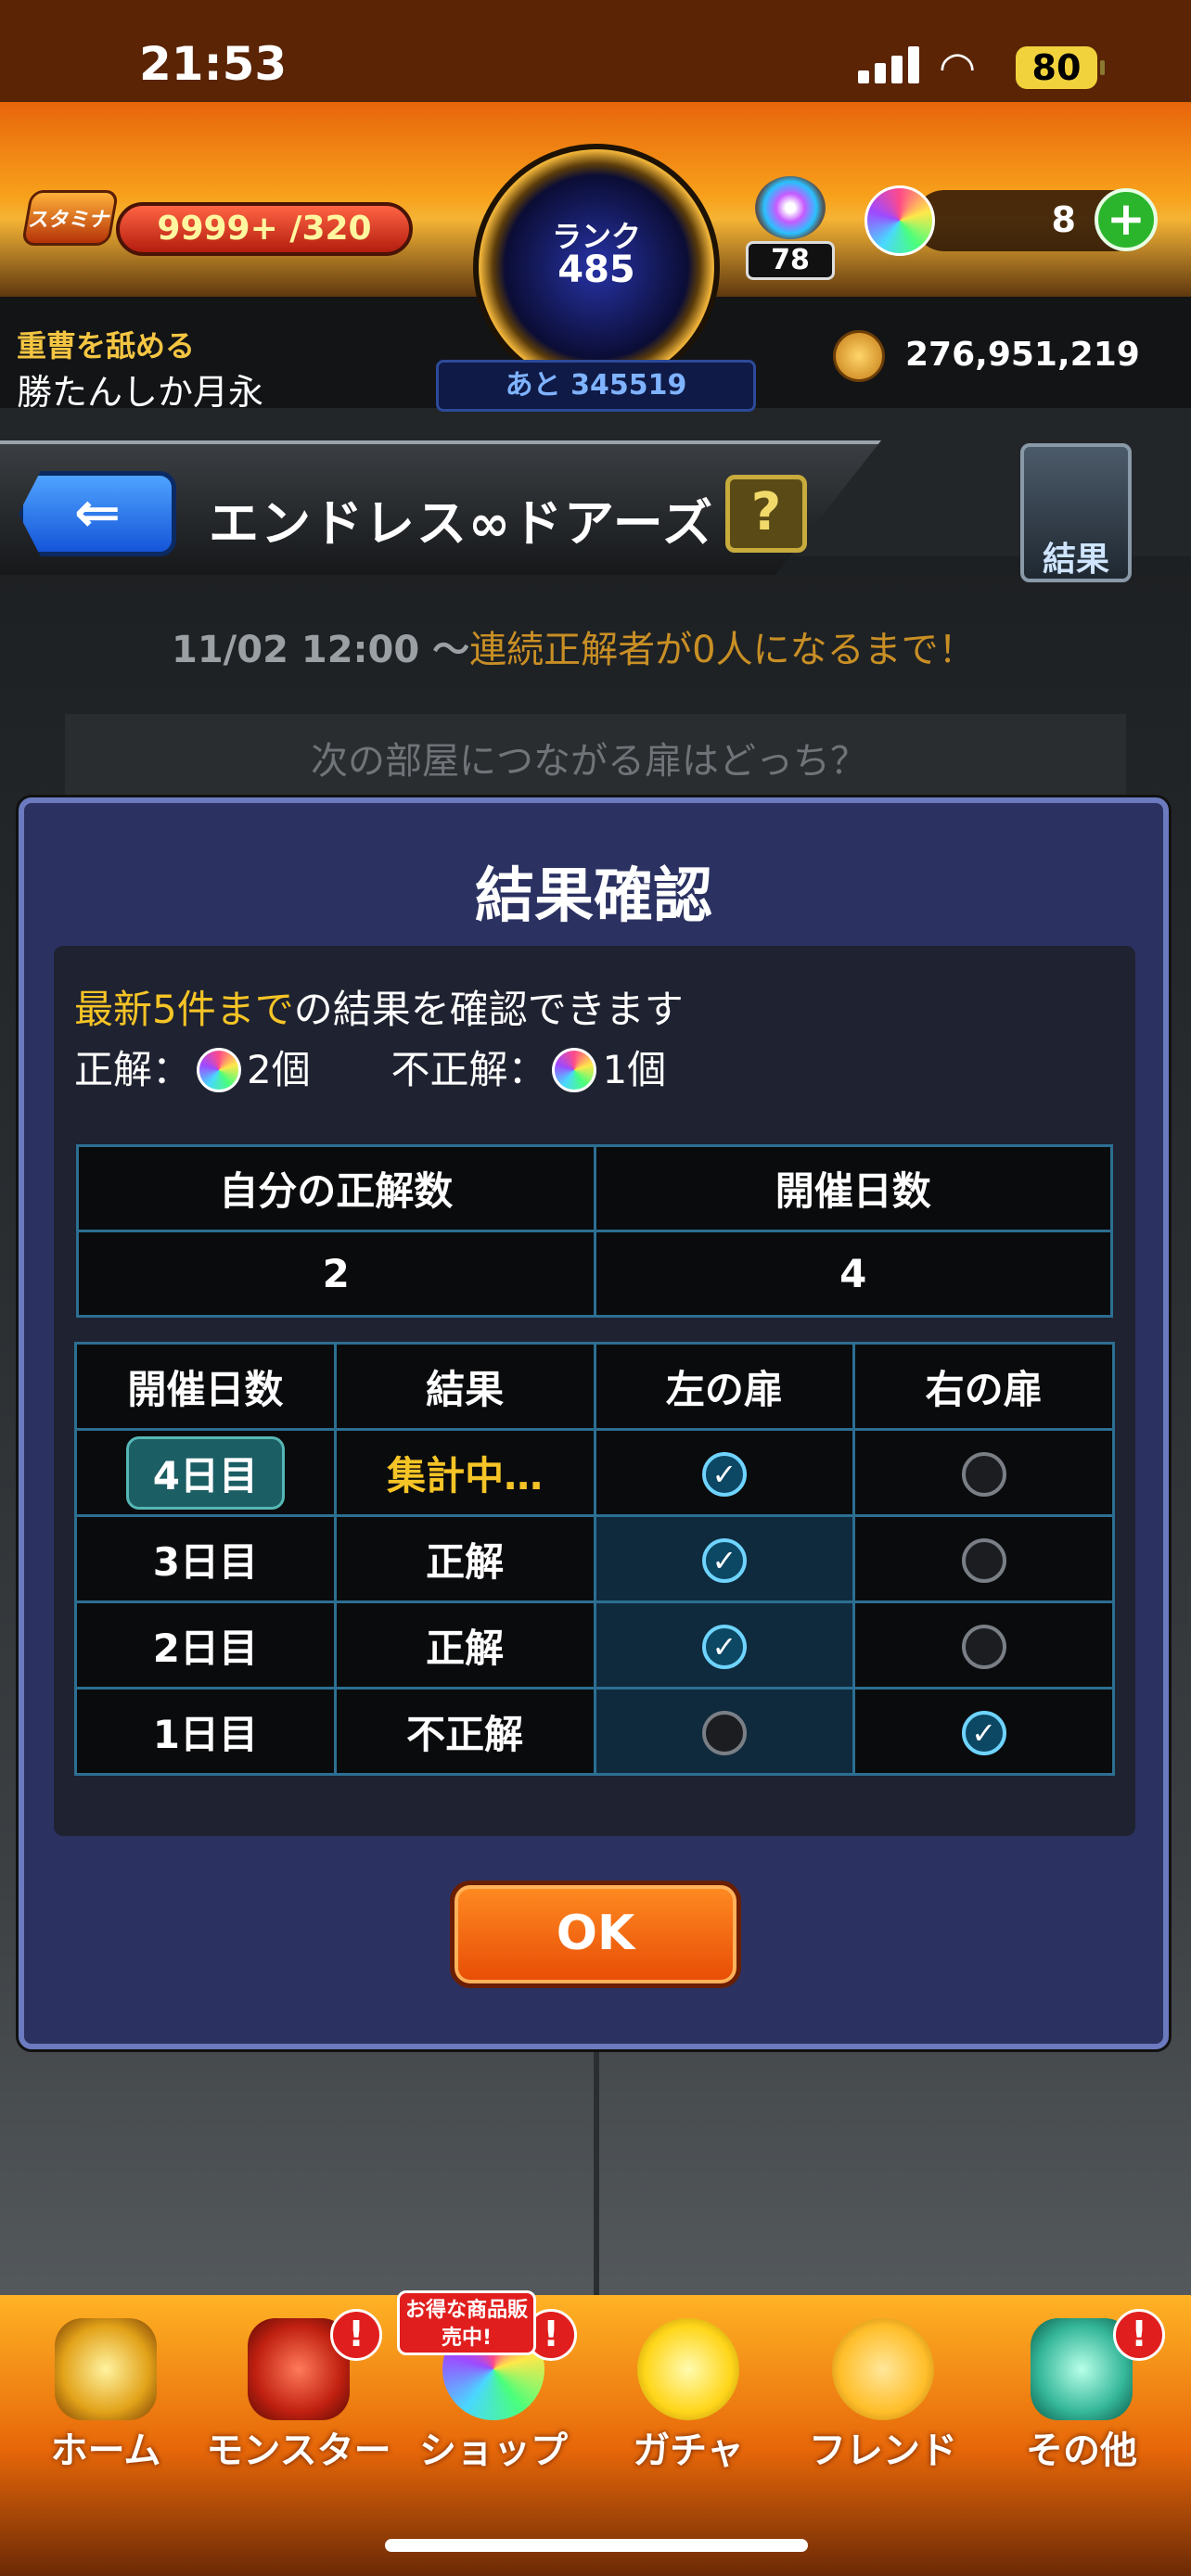  Describe the element at coordinates (462, 523) in the screenshot. I see `page-title: エンドレス∞ドアーズ` at that location.